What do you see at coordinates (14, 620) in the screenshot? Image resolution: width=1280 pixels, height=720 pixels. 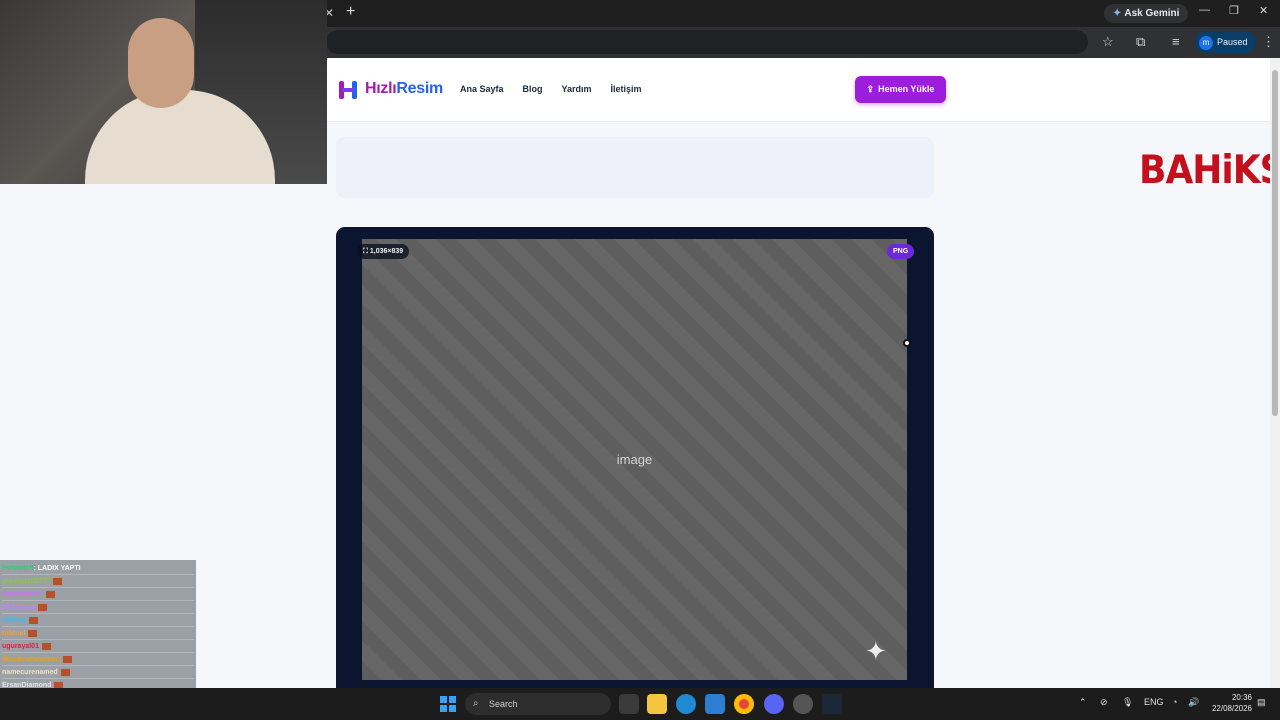 I see `chat-username: nalla1g` at bounding box center [14, 620].